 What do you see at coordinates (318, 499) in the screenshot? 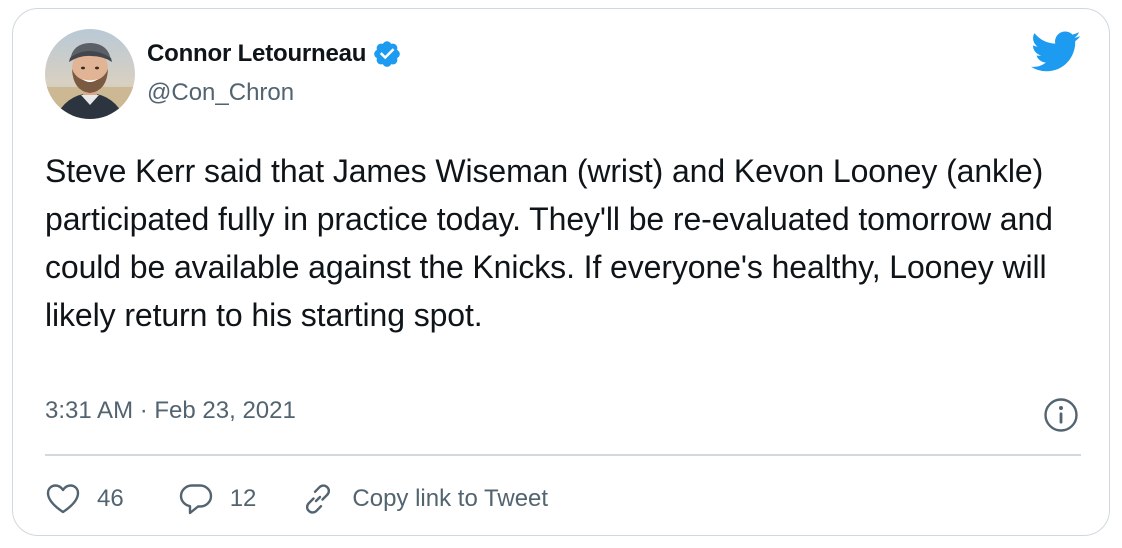
I see `link-icon` at bounding box center [318, 499].